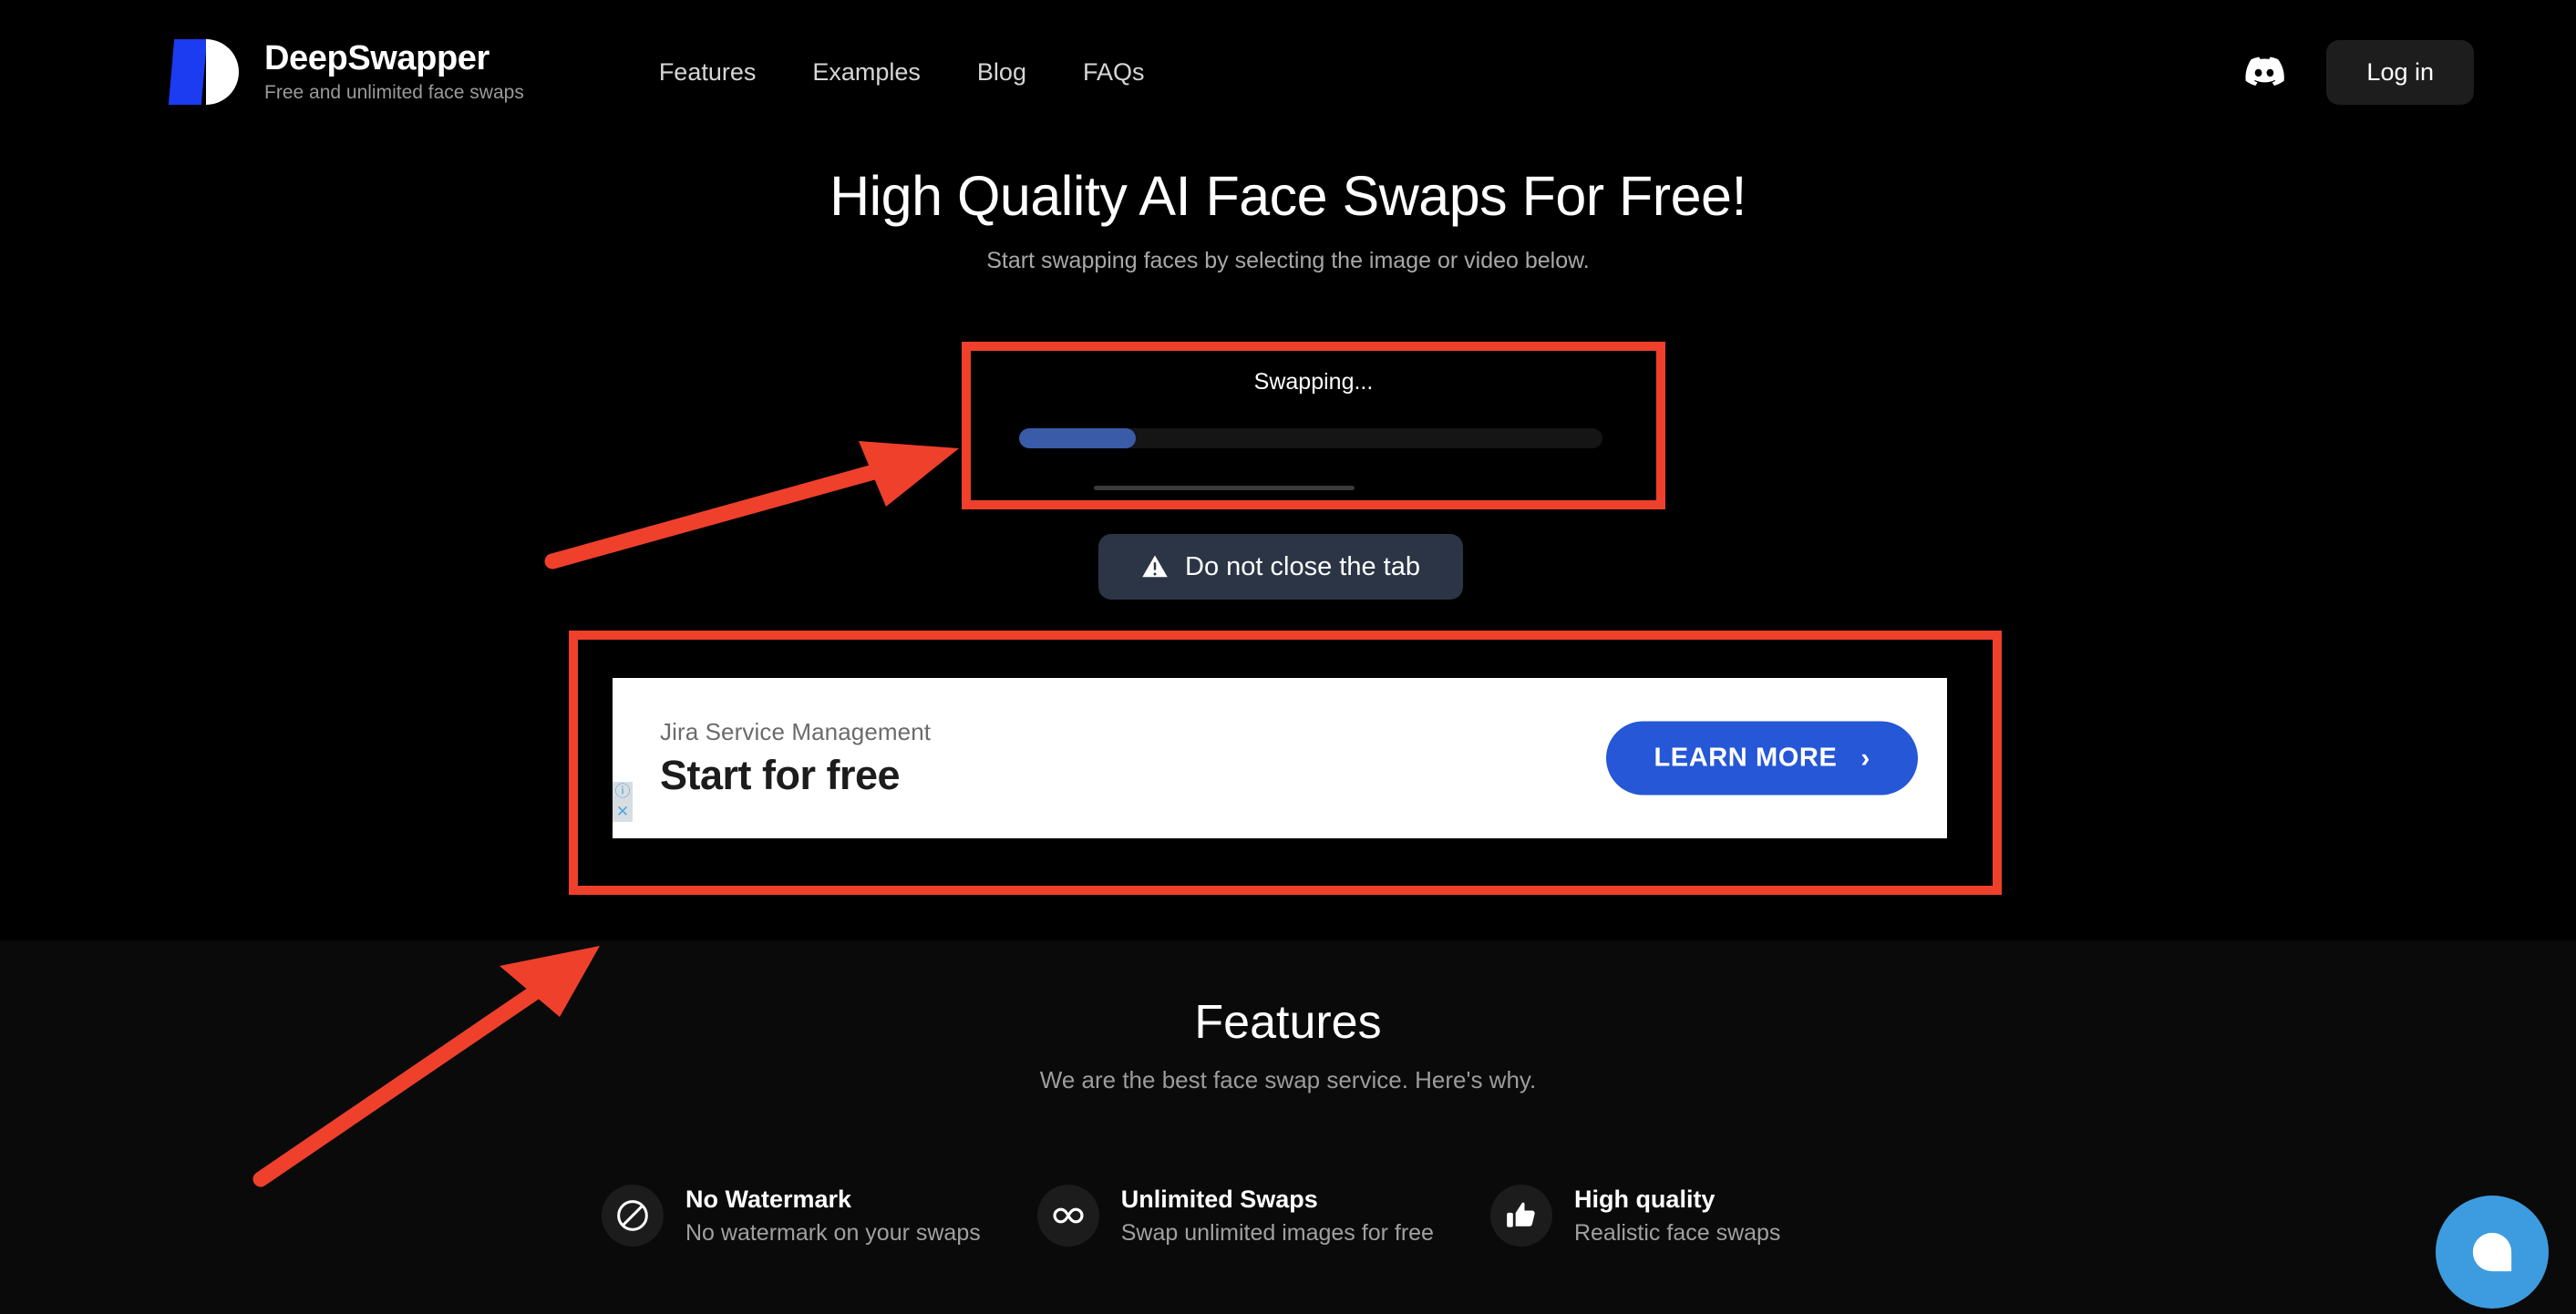 The height and width of the screenshot is (1314, 2576). What do you see at coordinates (623, 812) in the screenshot?
I see `adchoices-close-icon: ✕` at bounding box center [623, 812].